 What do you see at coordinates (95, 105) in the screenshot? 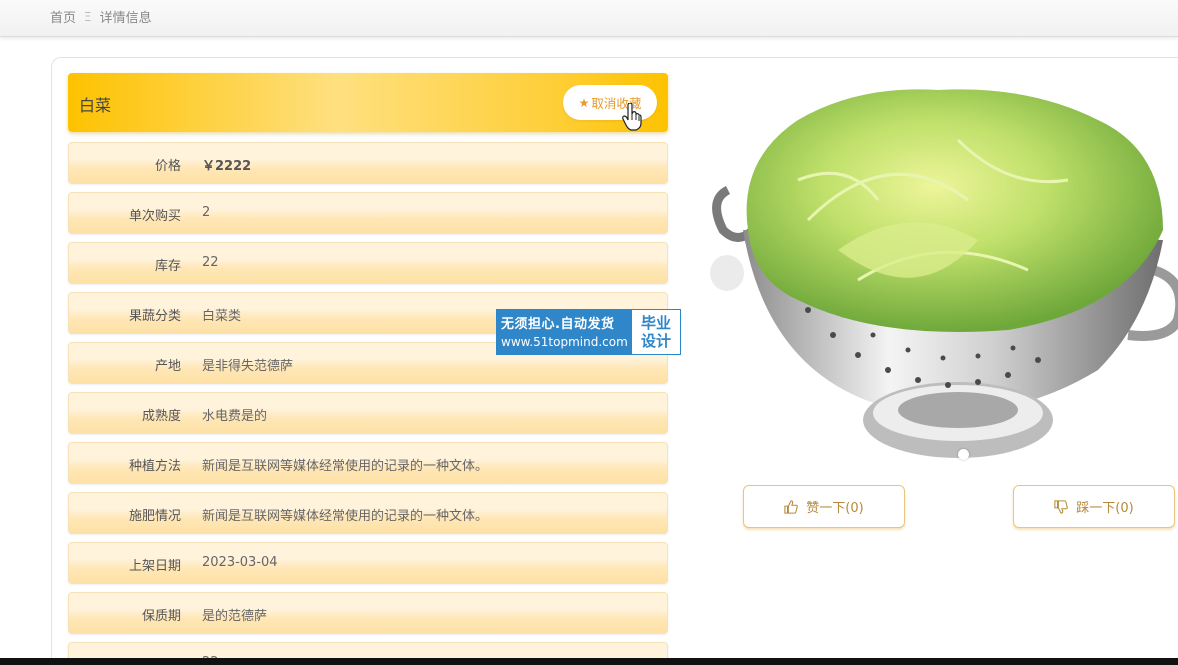
I see `product-title: 白菜` at bounding box center [95, 105].